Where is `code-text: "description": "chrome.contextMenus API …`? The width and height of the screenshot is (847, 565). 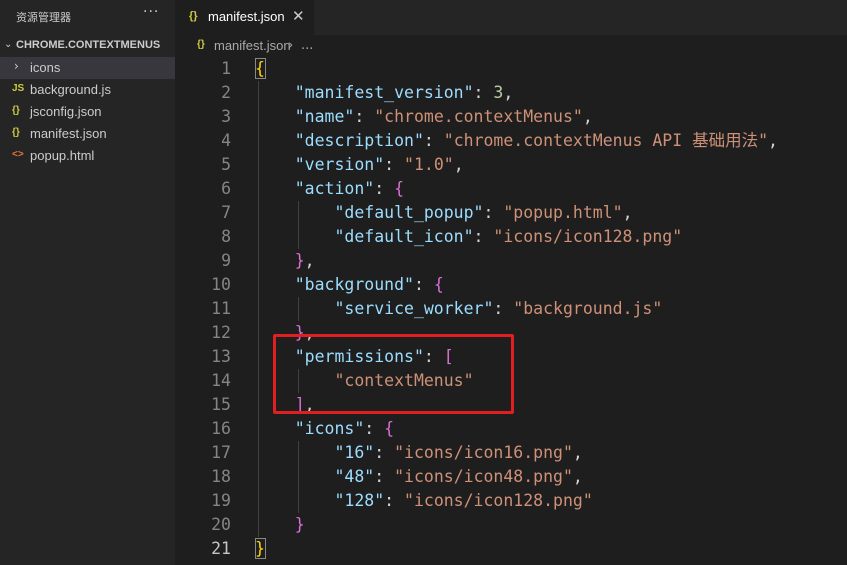
code-text: "description": "chrome.contextMenus API … is located at coordinates (516, 141).